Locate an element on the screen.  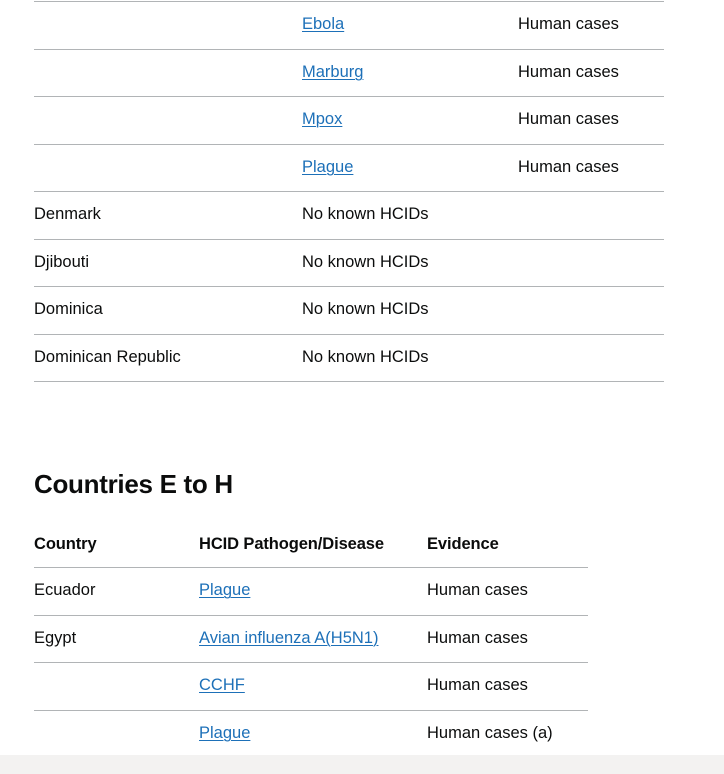
cell-country: Denmark is located at coordinates (168, 215).